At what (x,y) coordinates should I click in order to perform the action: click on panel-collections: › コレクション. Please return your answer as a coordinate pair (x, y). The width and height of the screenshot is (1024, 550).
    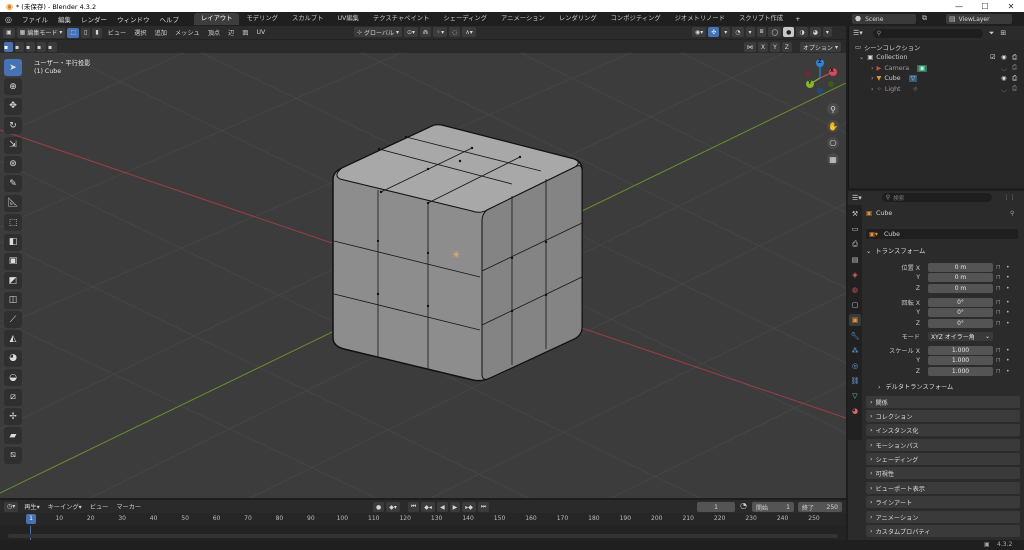
    Looking at the image, I should click on (943, 416).